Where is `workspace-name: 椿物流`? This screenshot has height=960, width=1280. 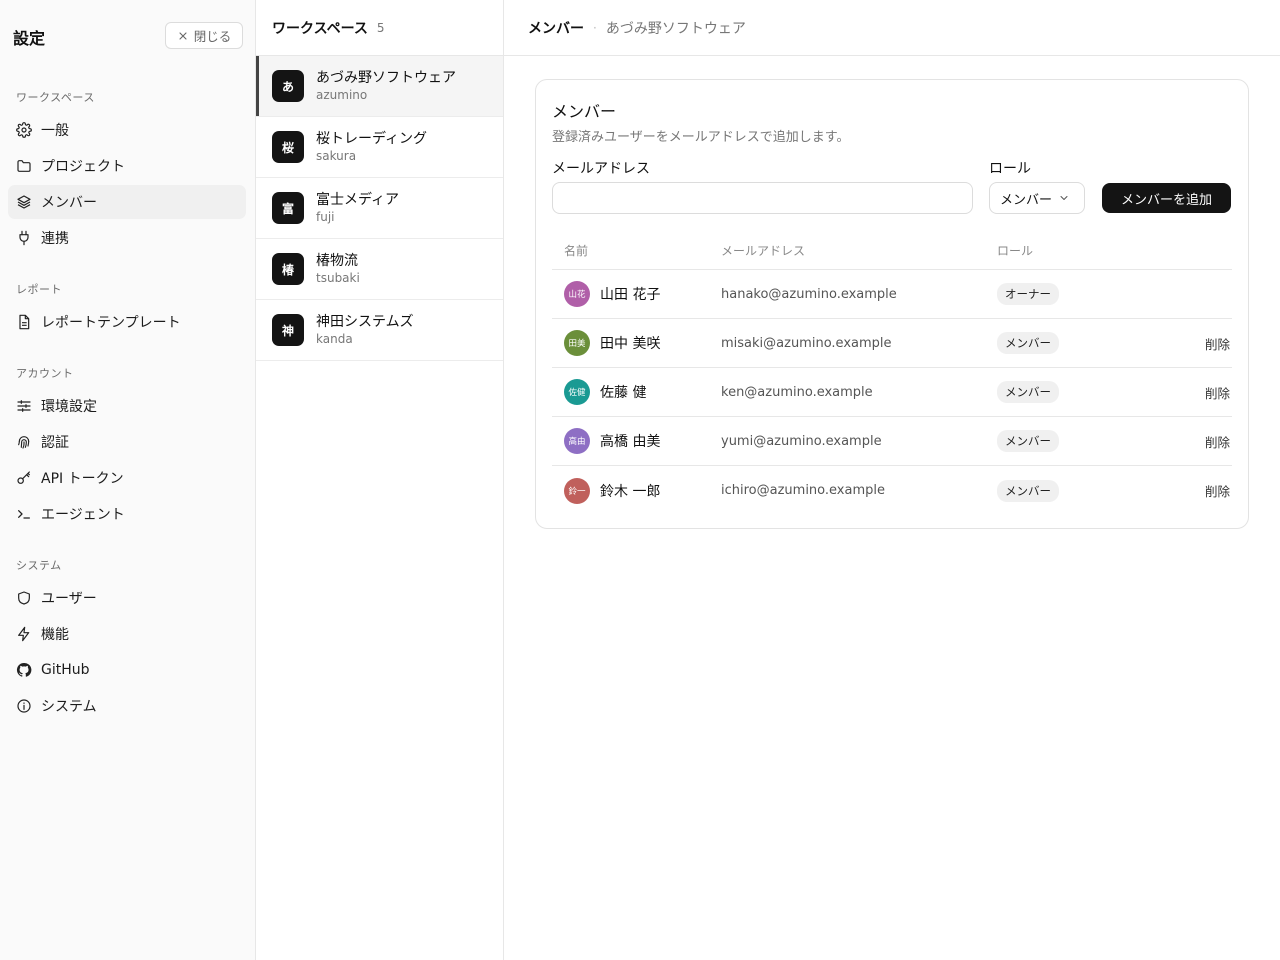
workspace-name: 椿物流 is located at coordinates (337, 261).